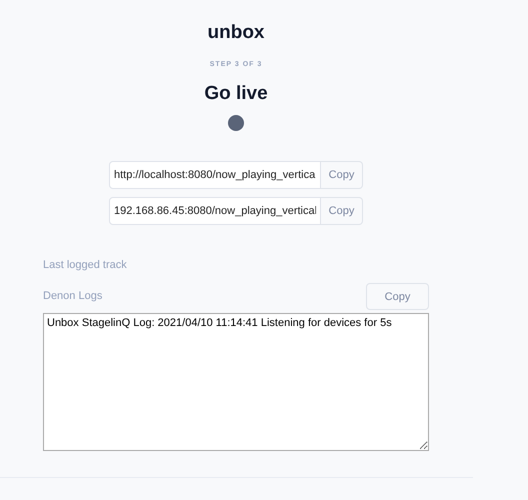 The height and width of the screenshot is (500, 528). Describe the element at coordinates (215, 211) in the screenshot. I see `url-field: 192.168.86.45:8080/now_playing_vertical` at that location.